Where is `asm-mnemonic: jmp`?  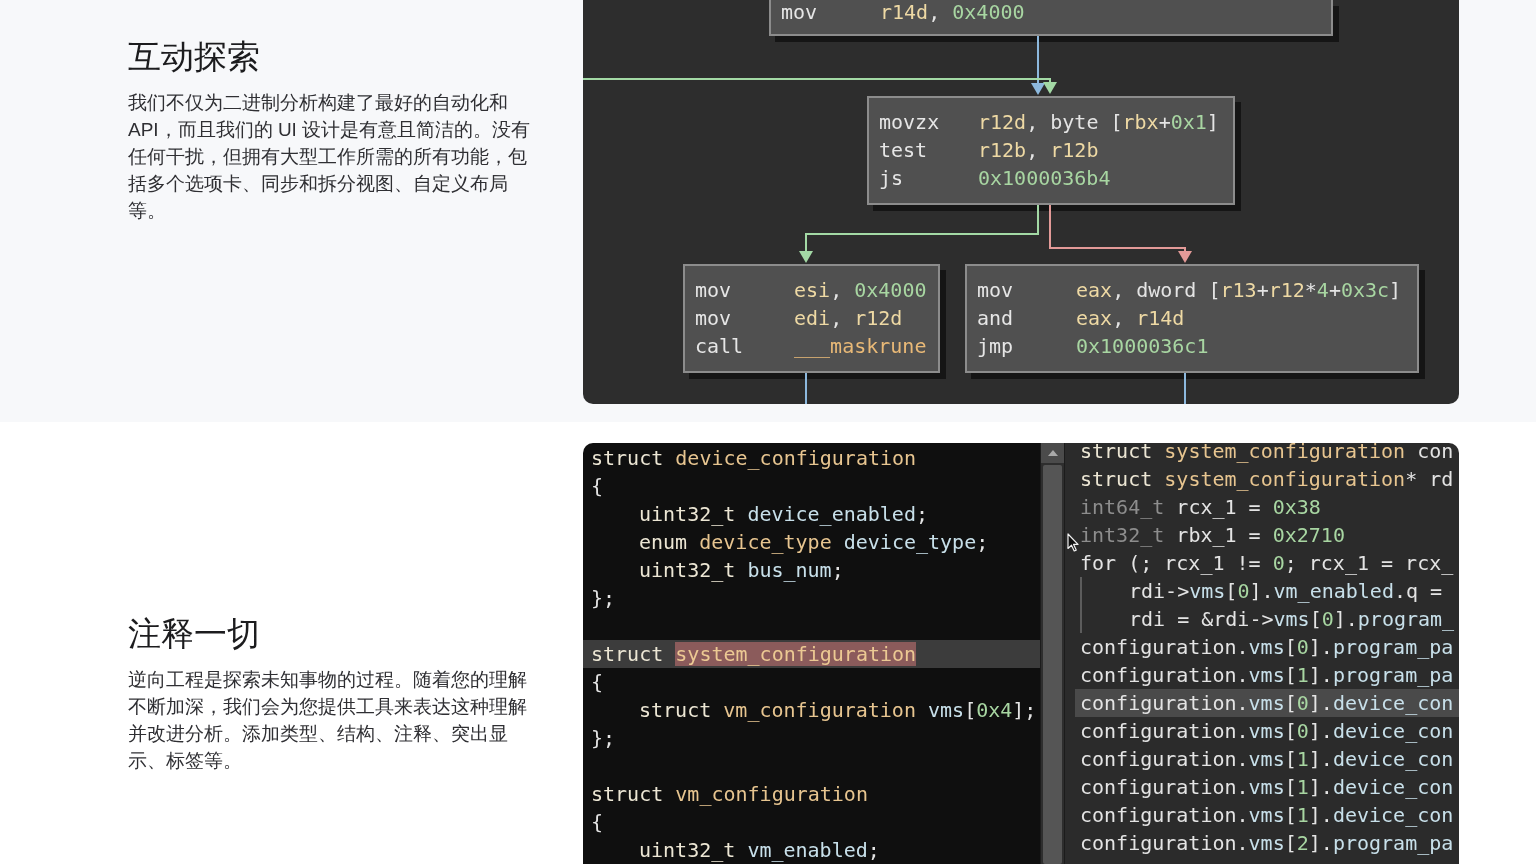
asm-mnemonic: jmp is located at coordinates (995, 346).